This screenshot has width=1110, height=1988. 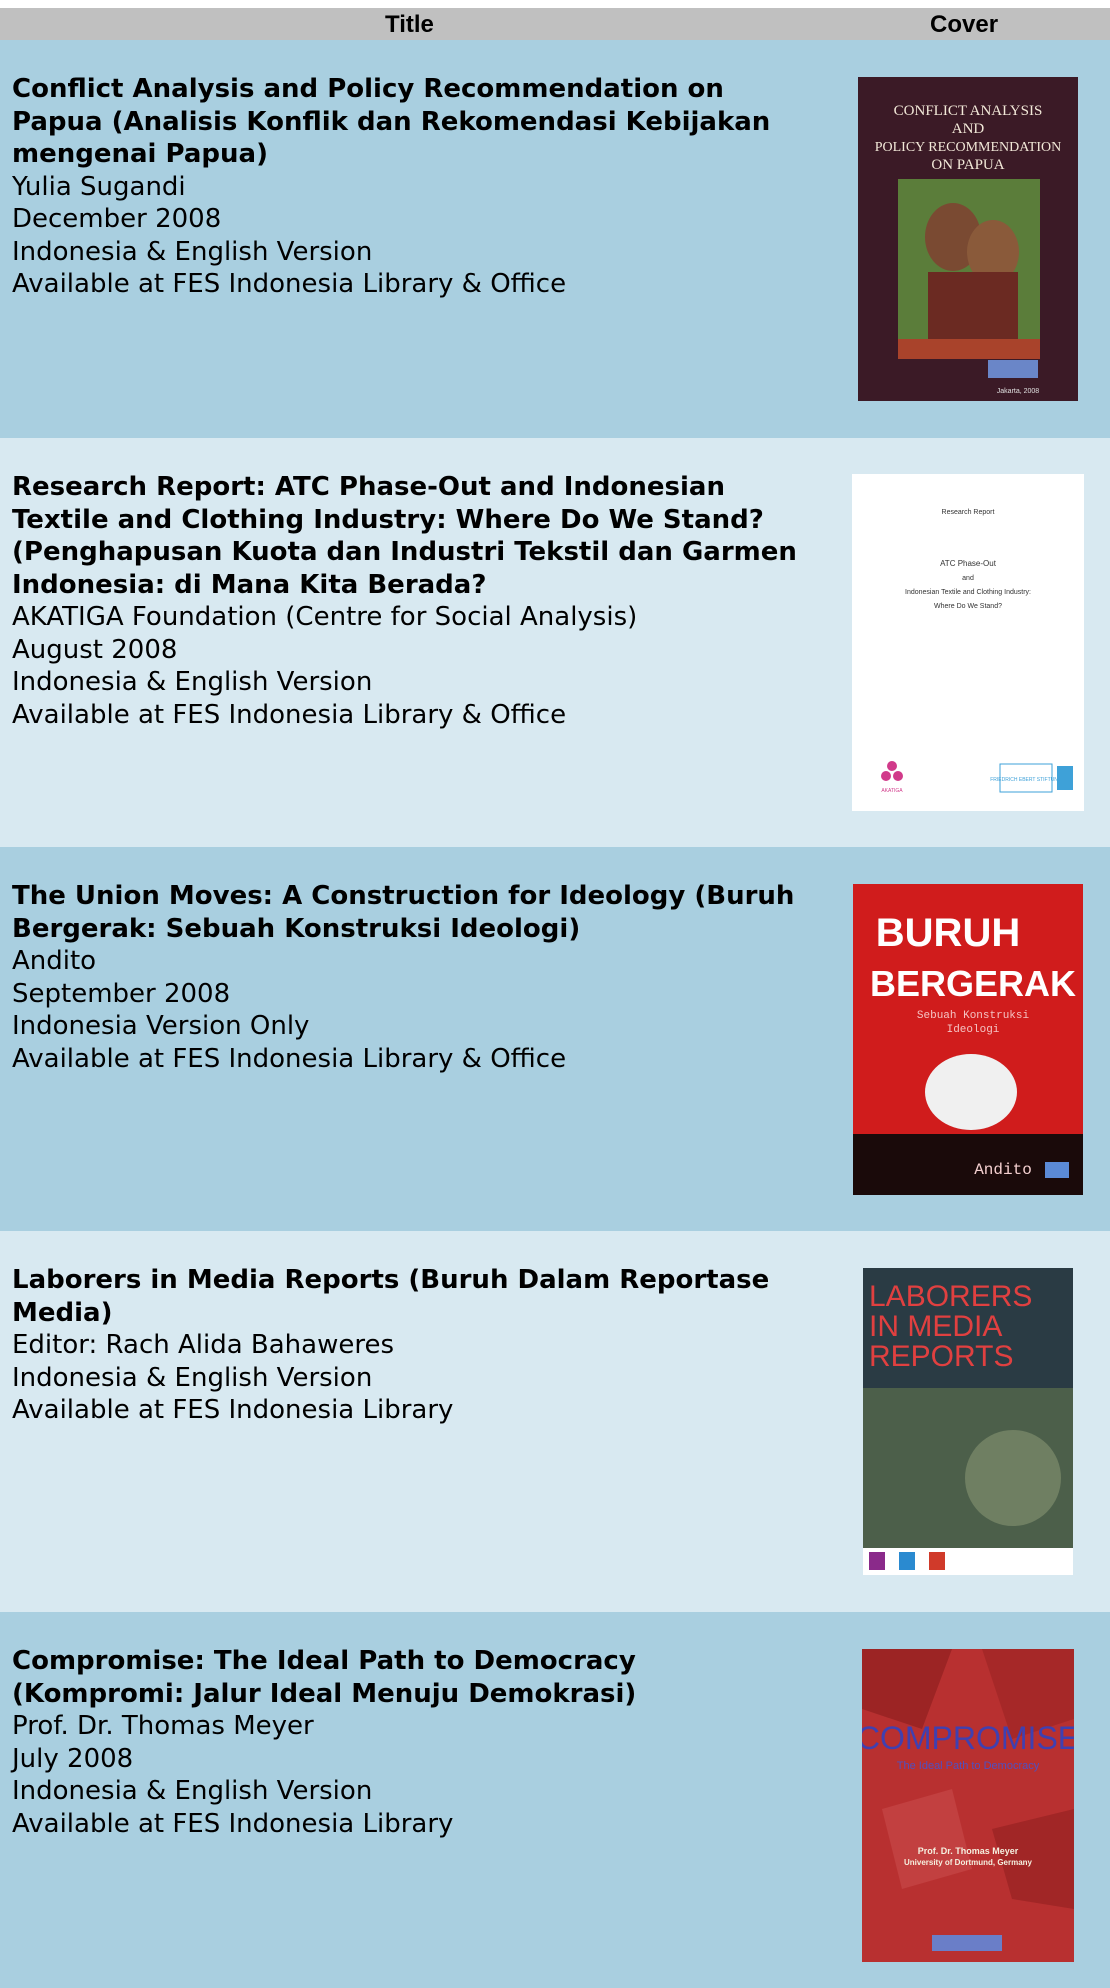 I want to click on svg-text:University of Dortmund, German: University of Dortmund, Germany, so click(x=968, y=1862).